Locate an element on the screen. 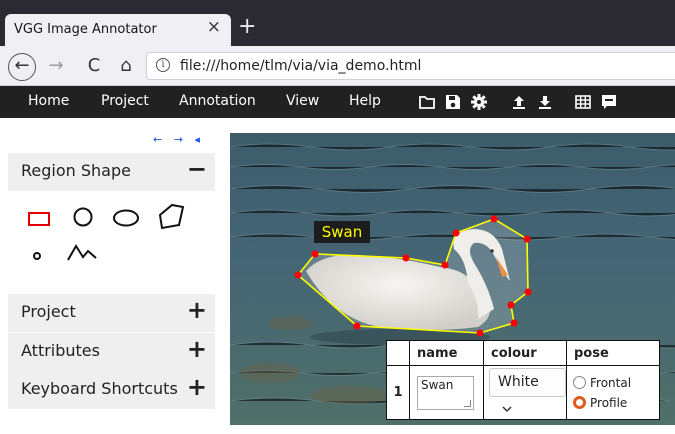  comment-icon is located at coordinates (609, 102).